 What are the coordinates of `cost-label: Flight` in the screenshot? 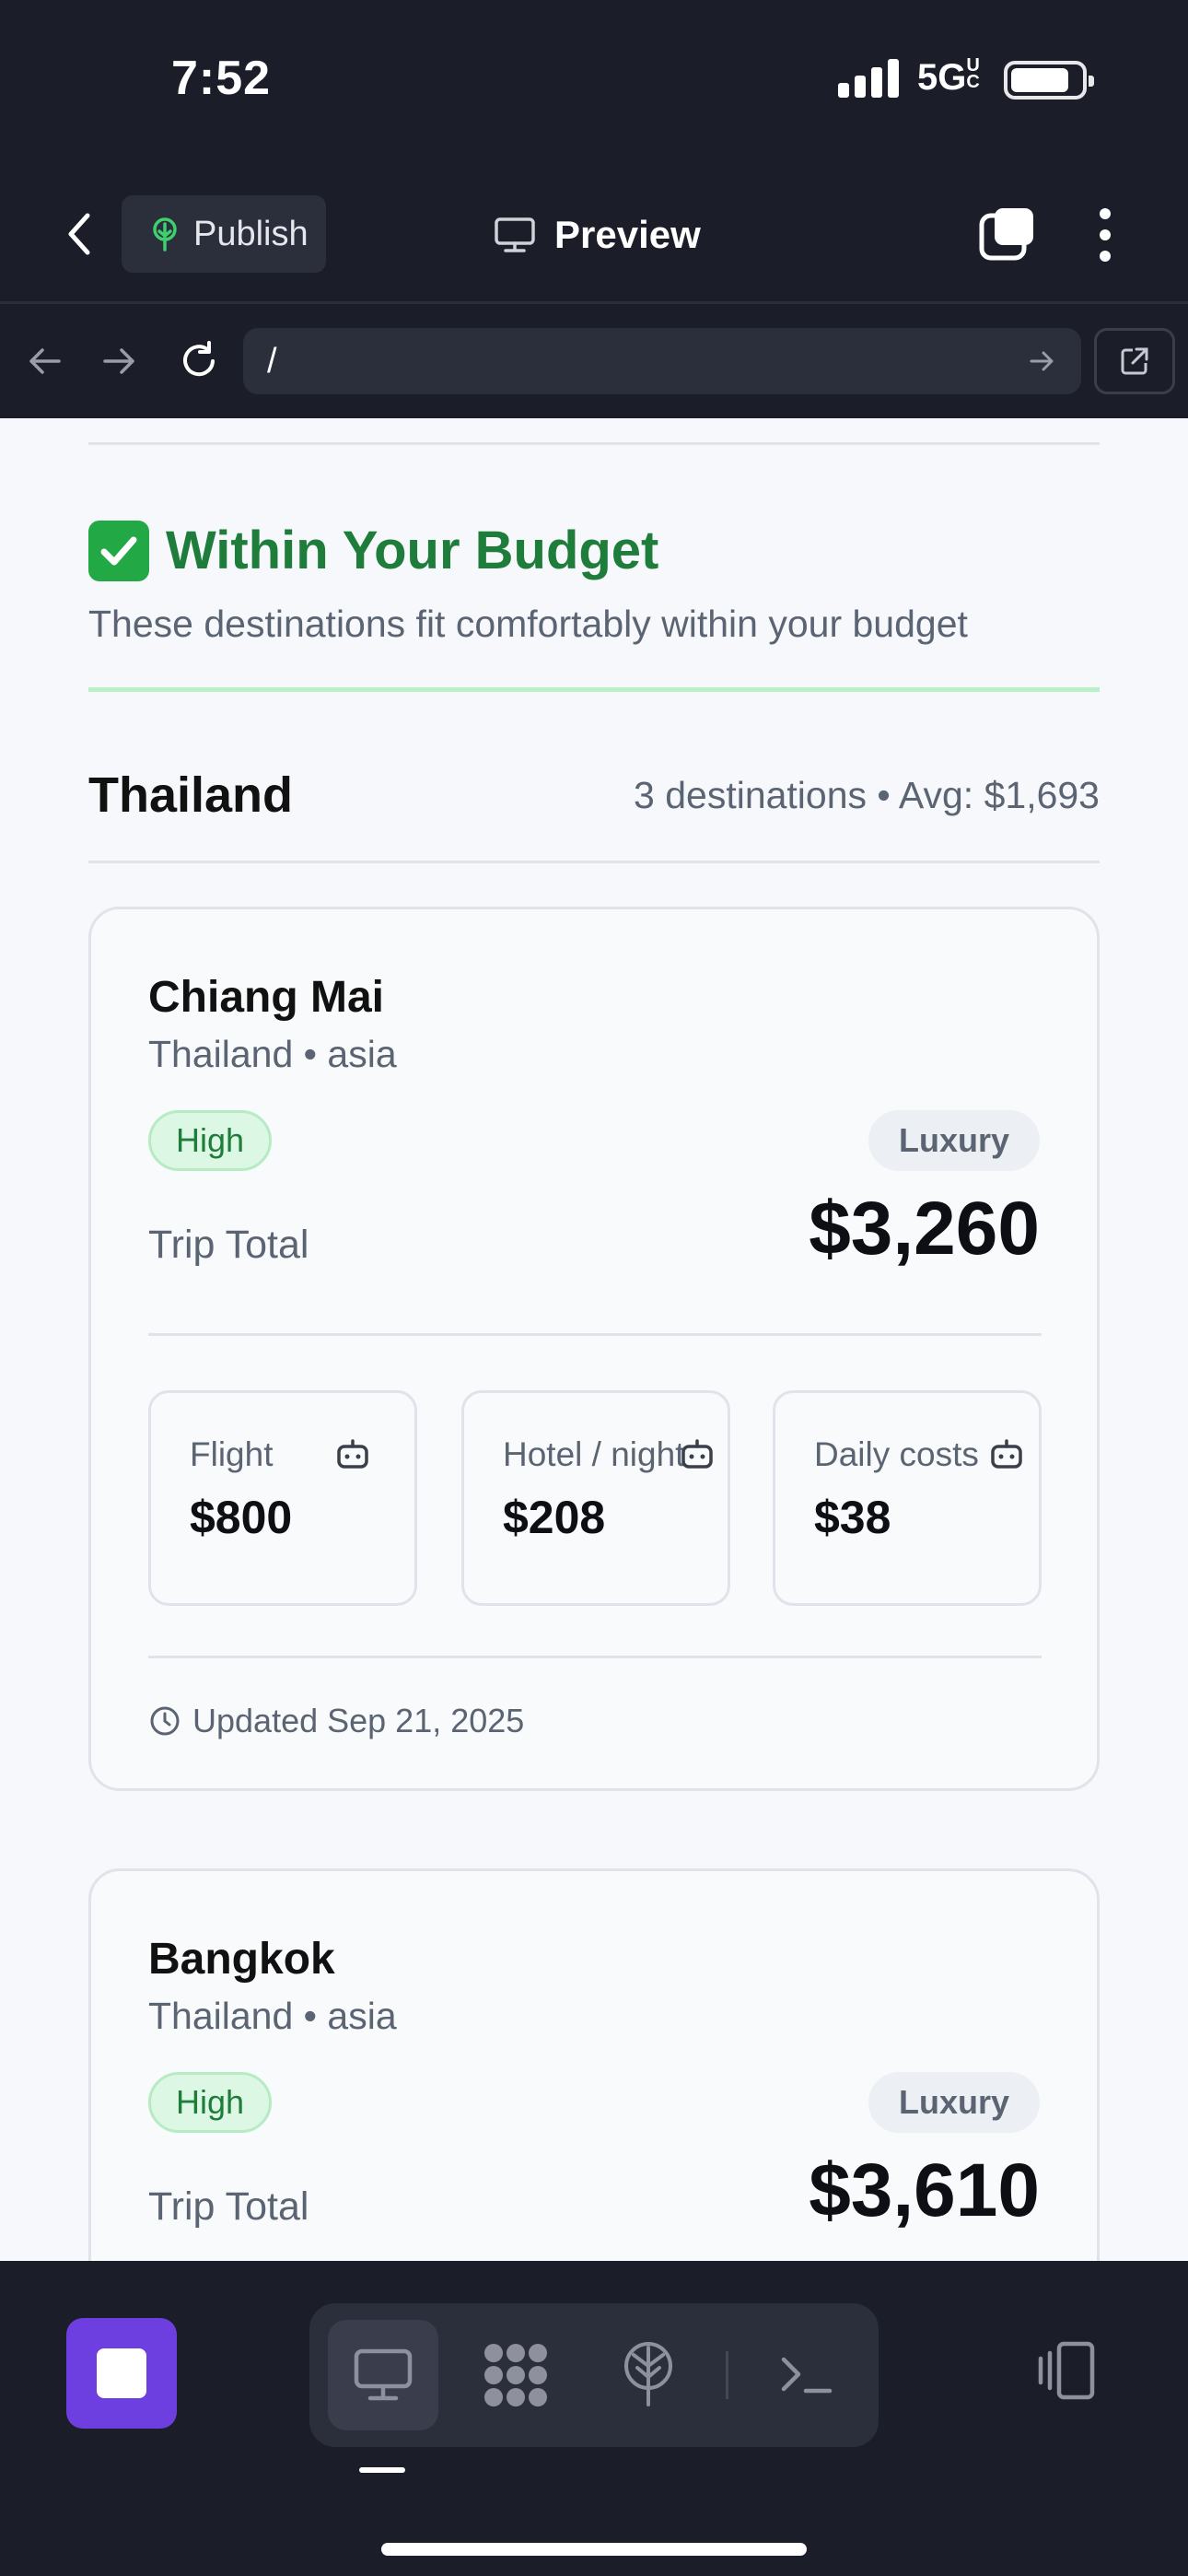 It's located at (232, 1454).